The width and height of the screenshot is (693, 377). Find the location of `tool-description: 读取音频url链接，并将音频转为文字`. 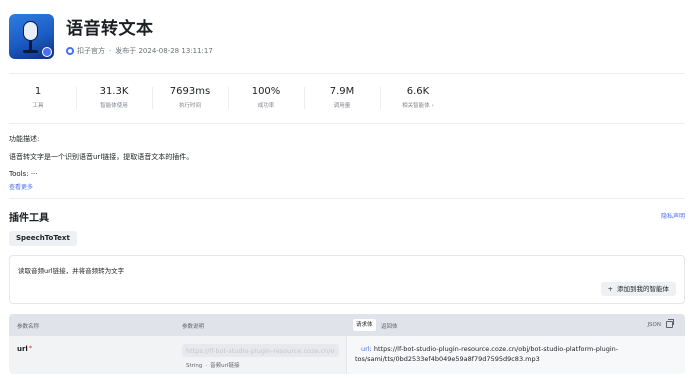

tool-description: 读取音频url链接，并将音频转为文字 is located at coordinates (71, 271).